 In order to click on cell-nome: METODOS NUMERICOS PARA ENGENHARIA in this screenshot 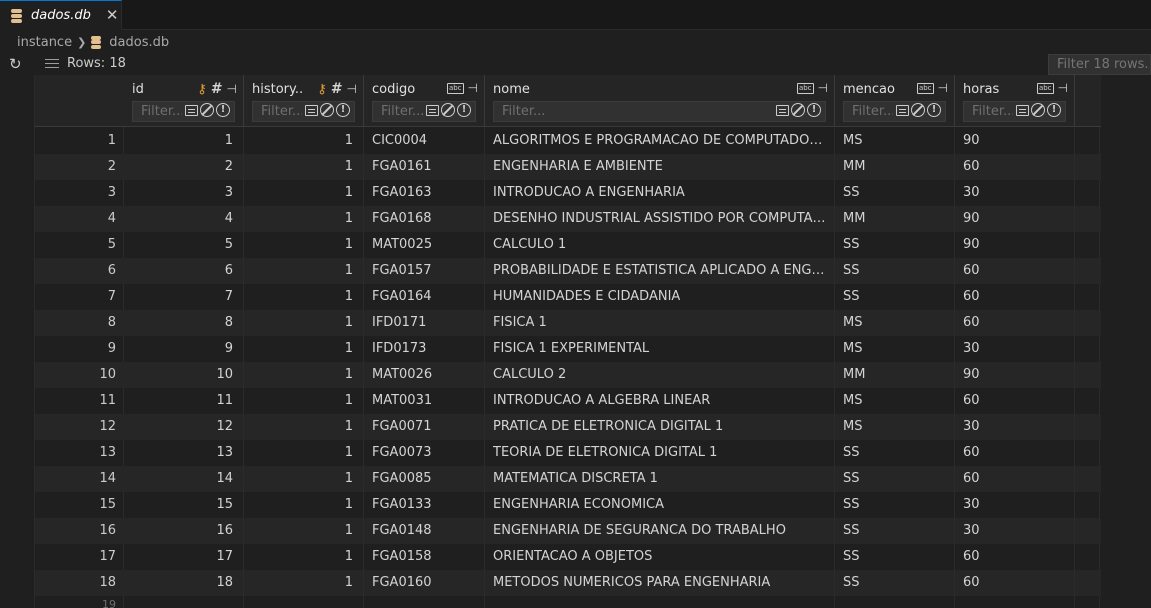, I will do `click(662, 583)`.